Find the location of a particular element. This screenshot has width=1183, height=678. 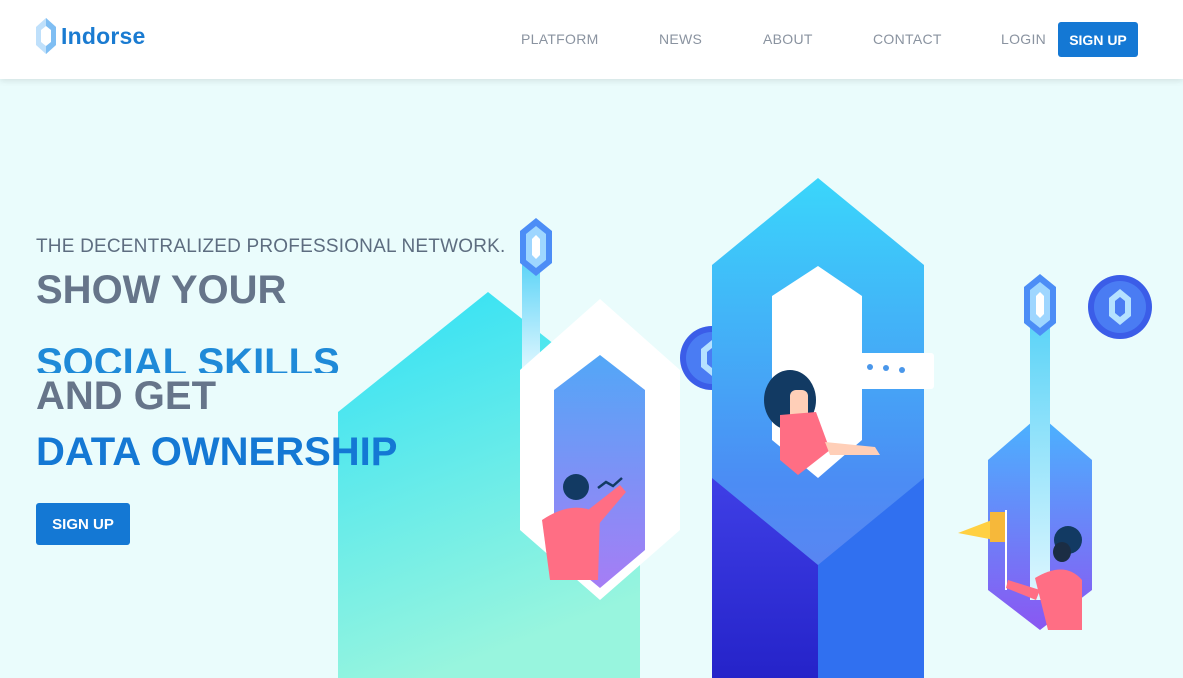

hero-signup-button: SIGN UP is located at coordinates (83, 524).